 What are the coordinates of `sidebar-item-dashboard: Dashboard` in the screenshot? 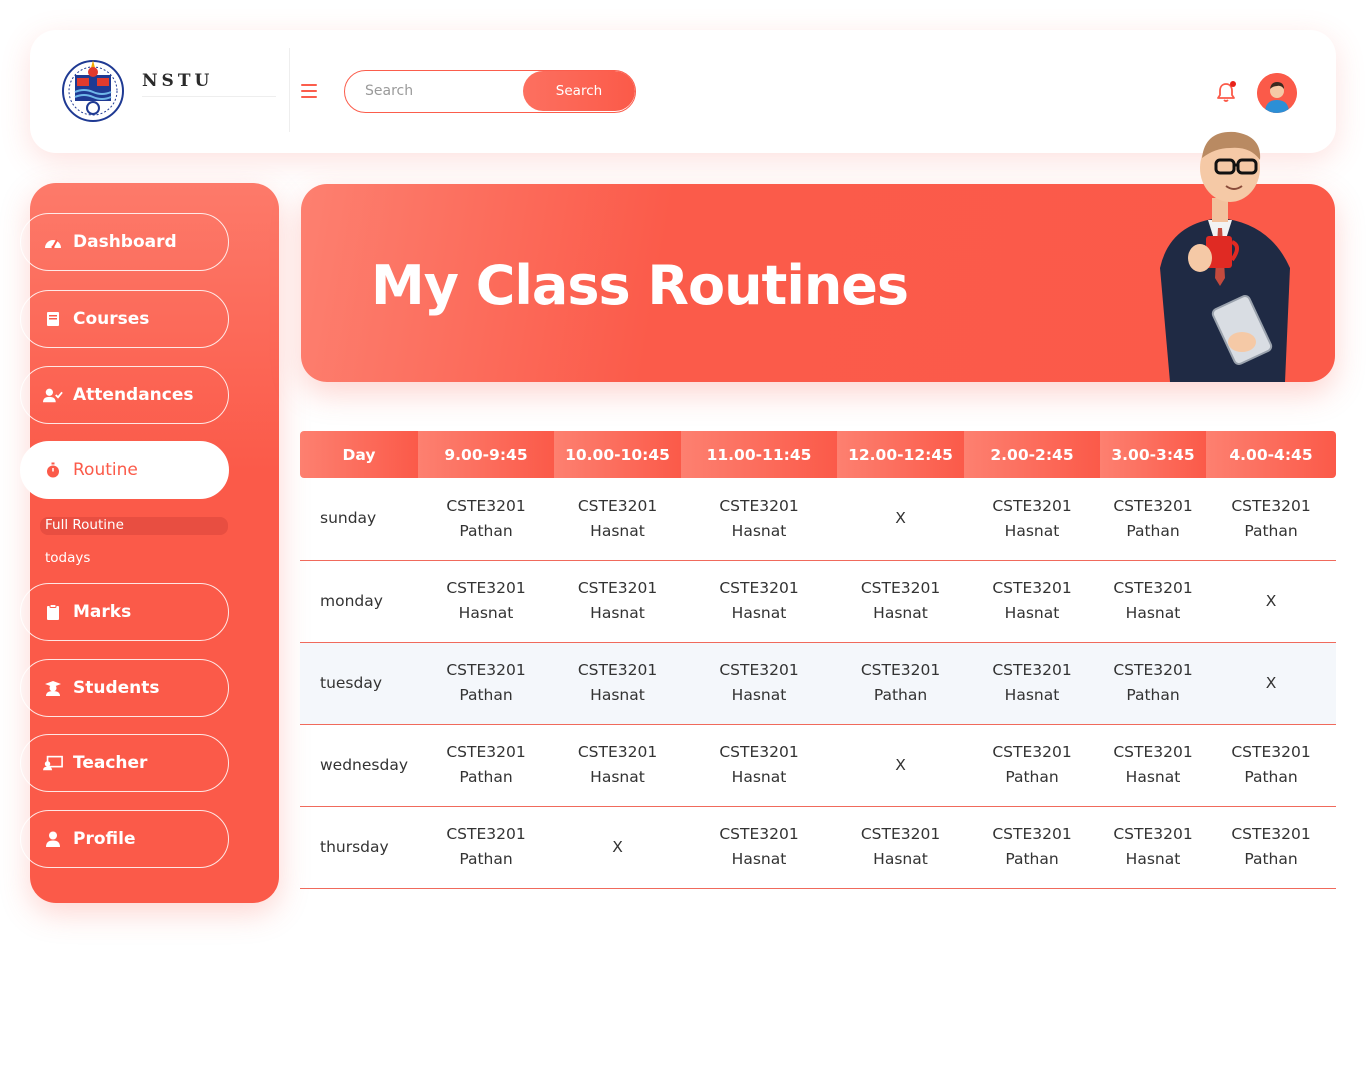 It's located at (124, 242).